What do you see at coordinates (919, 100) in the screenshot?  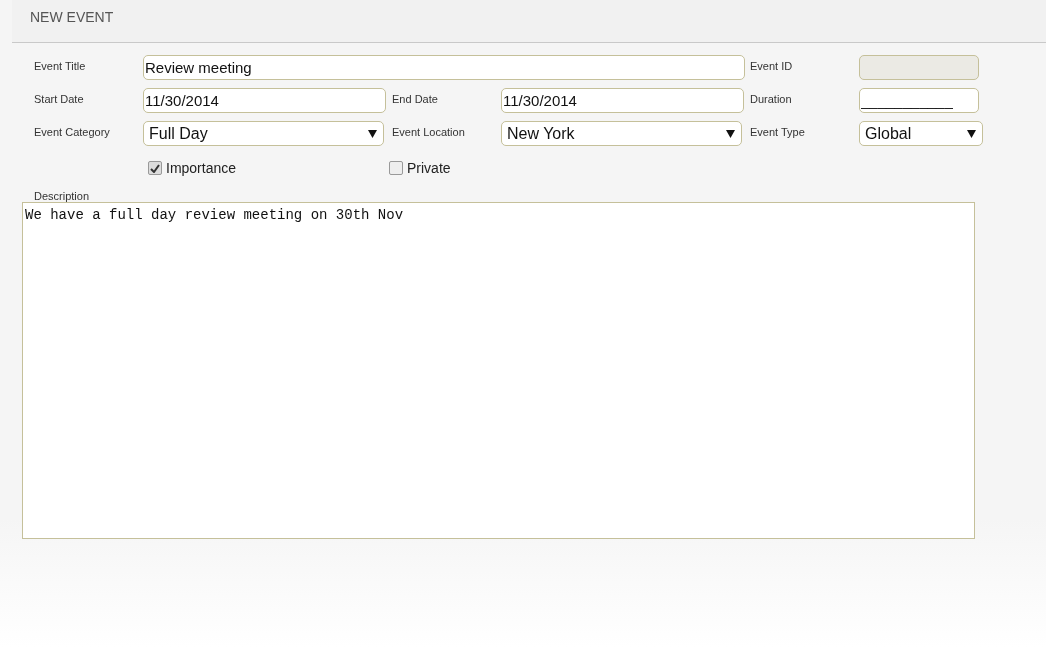 I see `input-field: ___________` at bounding box center [919, 100].